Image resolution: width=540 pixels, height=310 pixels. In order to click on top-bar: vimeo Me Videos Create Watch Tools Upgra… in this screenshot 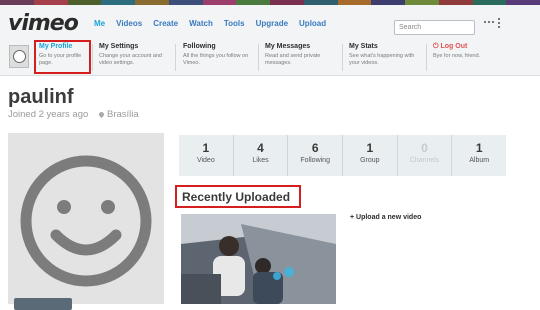, I will do `click(270, 22)`.